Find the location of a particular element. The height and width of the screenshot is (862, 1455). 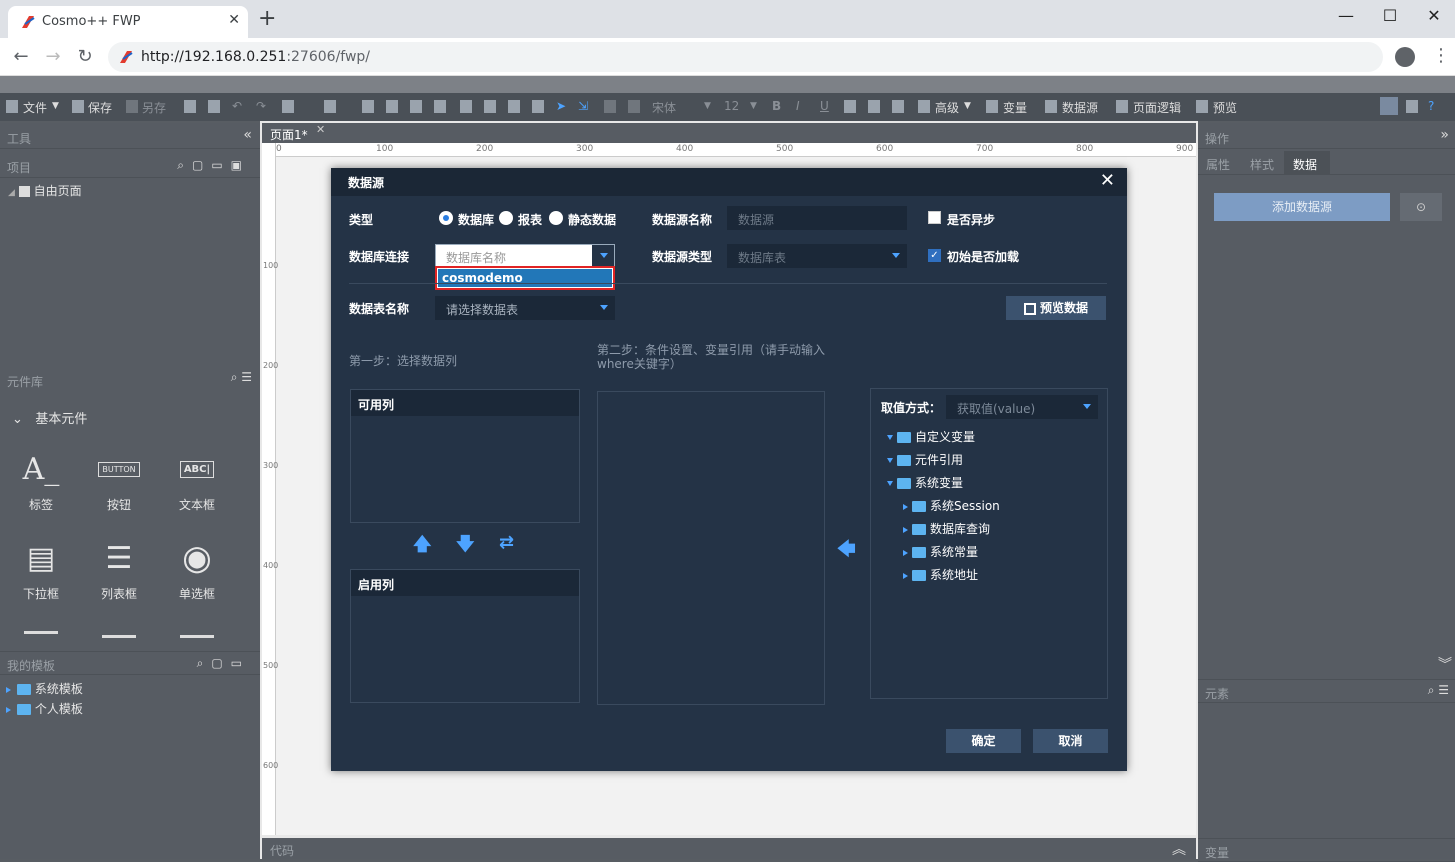

file-menu: 文件 is located at coordinates (35, 107).